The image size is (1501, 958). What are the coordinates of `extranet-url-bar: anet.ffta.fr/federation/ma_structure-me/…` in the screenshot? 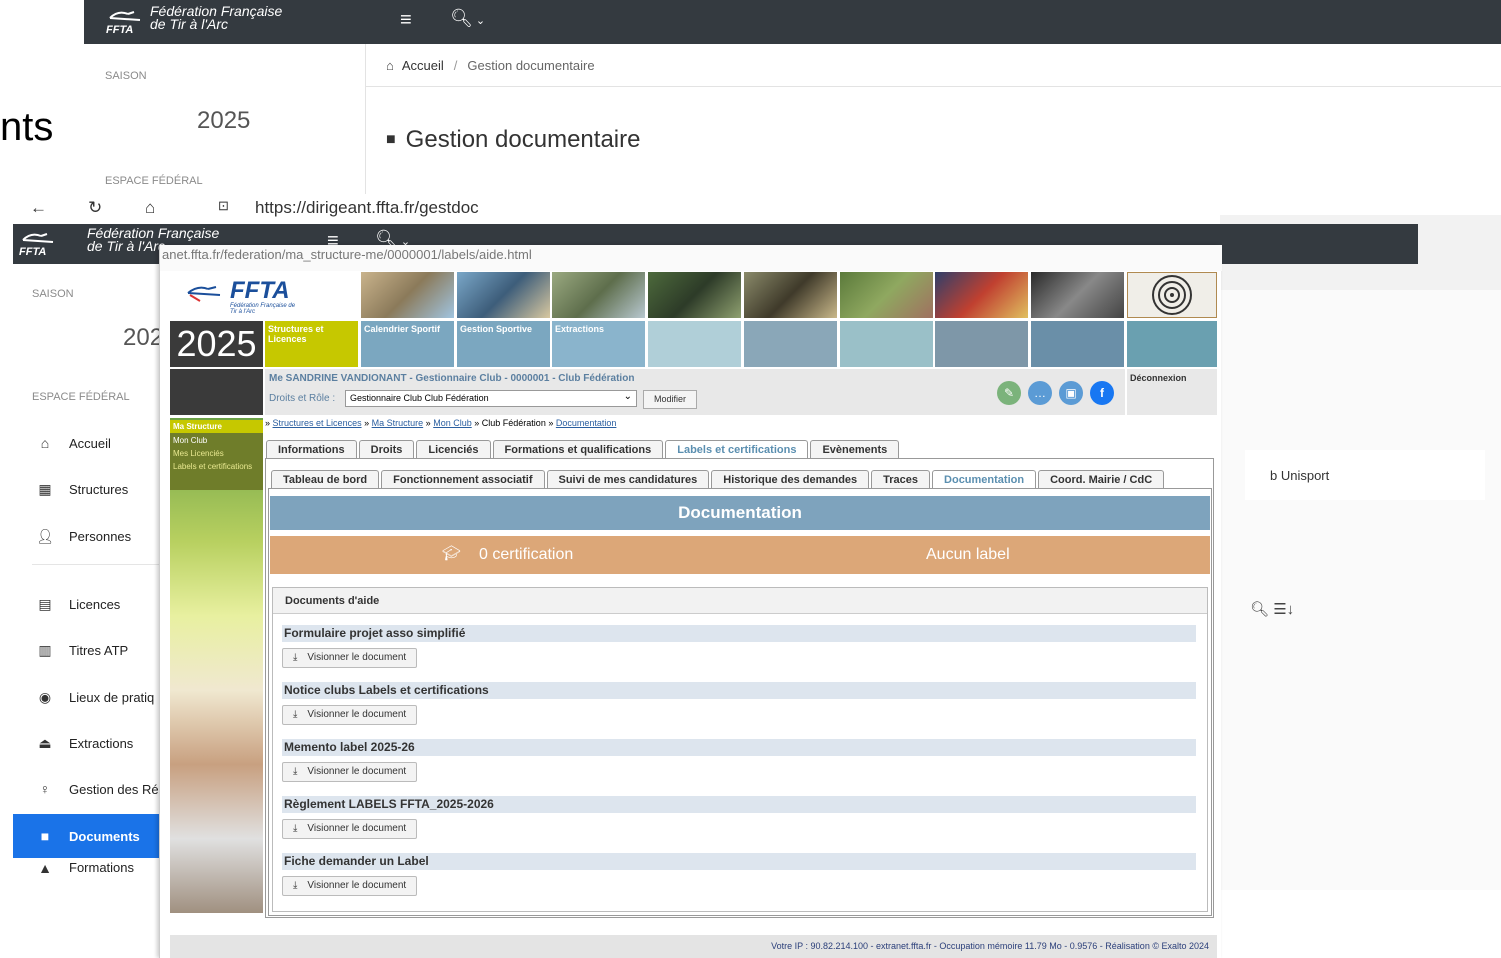 It's located at (691, 258).